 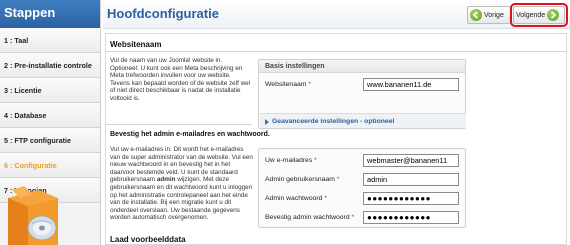 I want to click on step-taal: 1 : Taal, so click(x=50, y=40).